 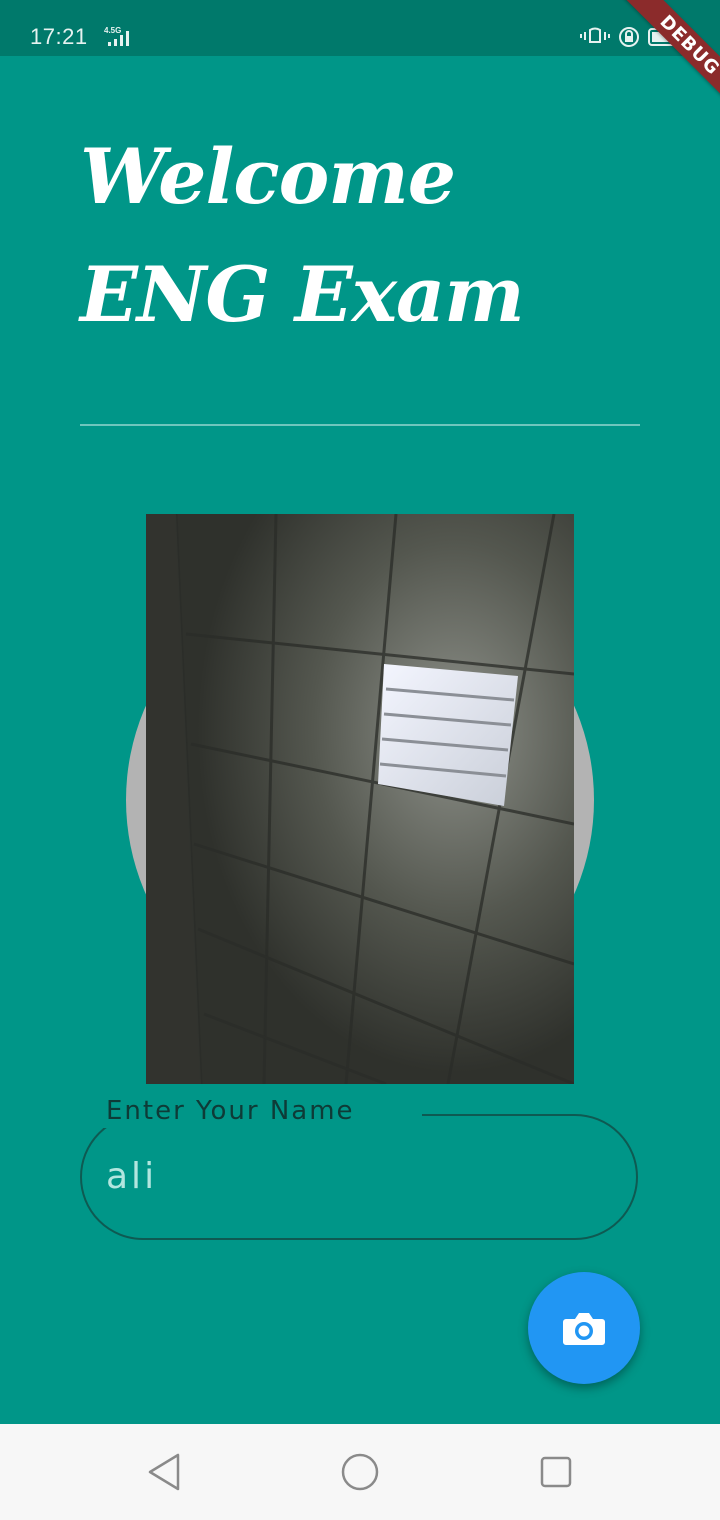 What do you see at coordinates (131, 1176) in the screenshot?
I see `name-field-value: ali` at bounding box center [131, 1176].